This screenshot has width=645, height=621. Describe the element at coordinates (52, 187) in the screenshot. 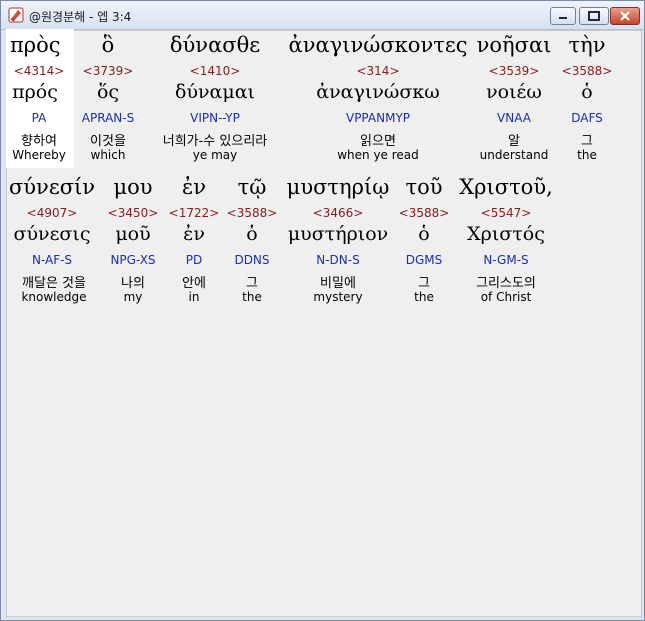

I see `greek-word: σύνεσίν` at that location.